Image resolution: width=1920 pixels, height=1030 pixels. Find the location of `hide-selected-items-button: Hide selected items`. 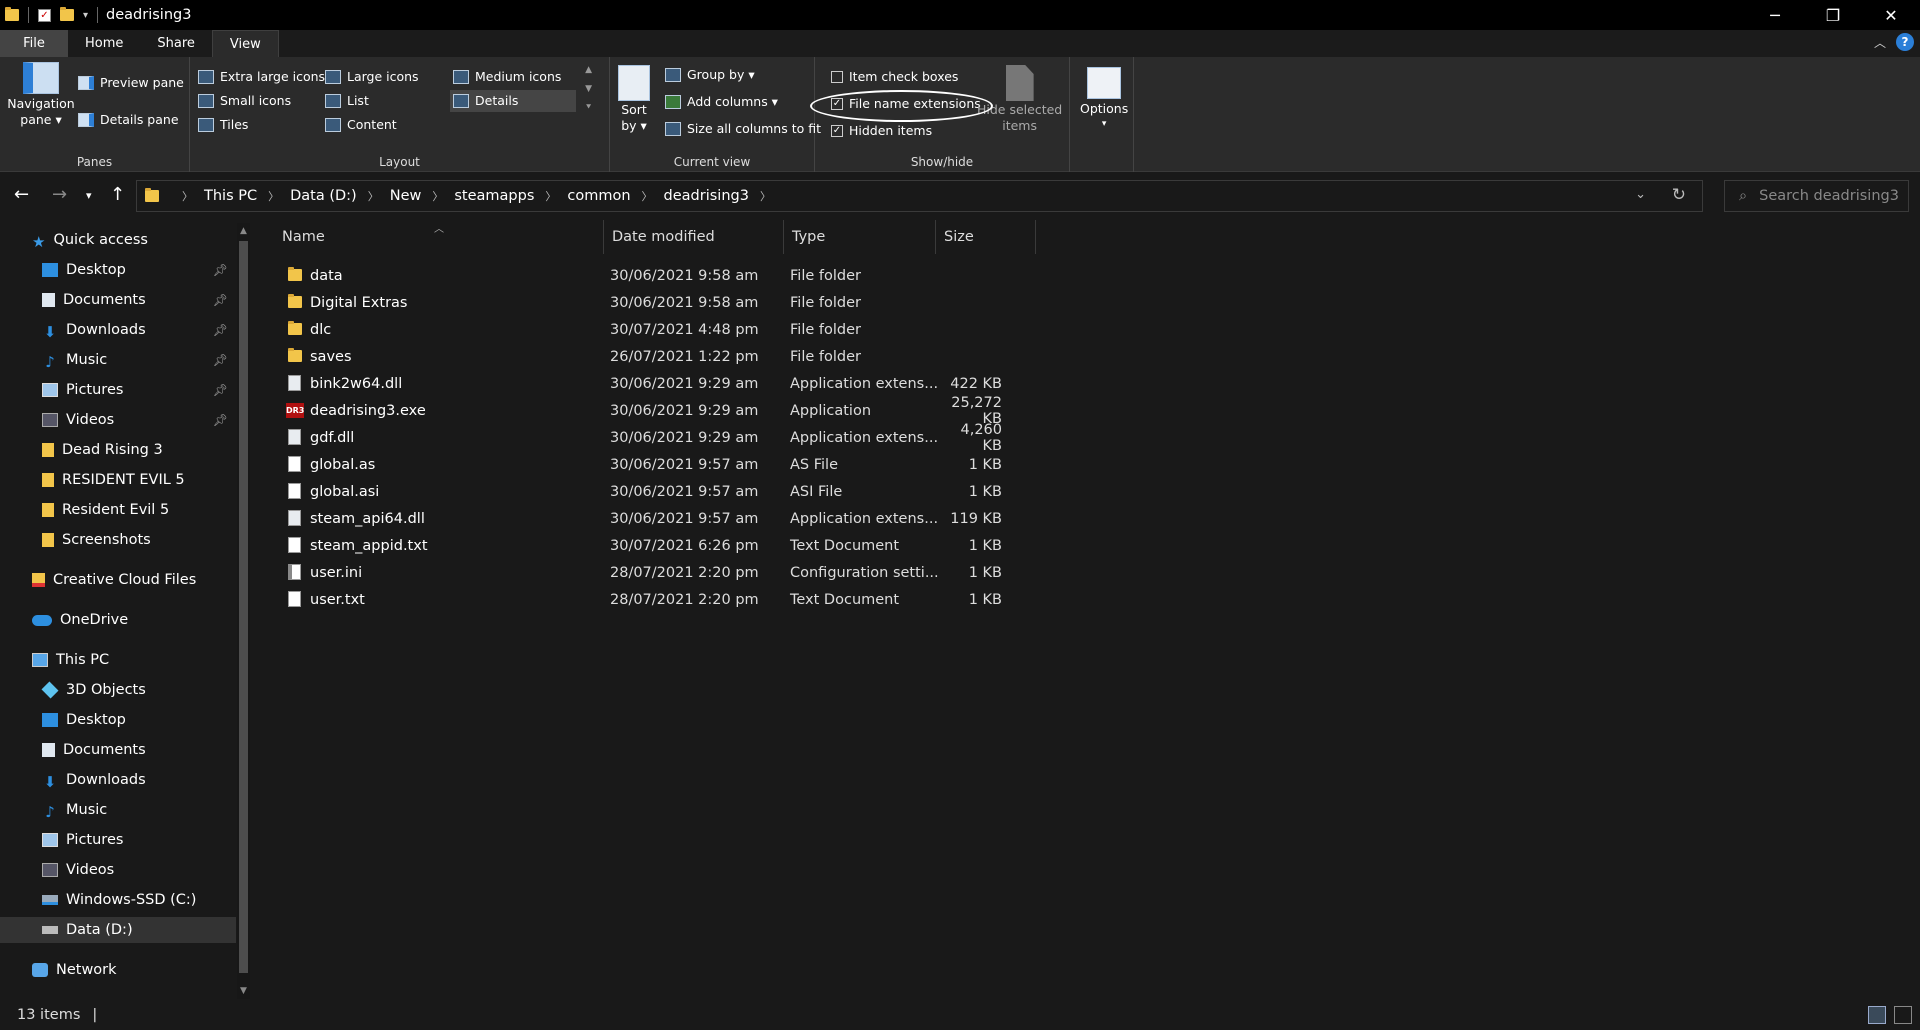

hide-selected-items-button: Hide selected items is located at coordinates (1019, 99).